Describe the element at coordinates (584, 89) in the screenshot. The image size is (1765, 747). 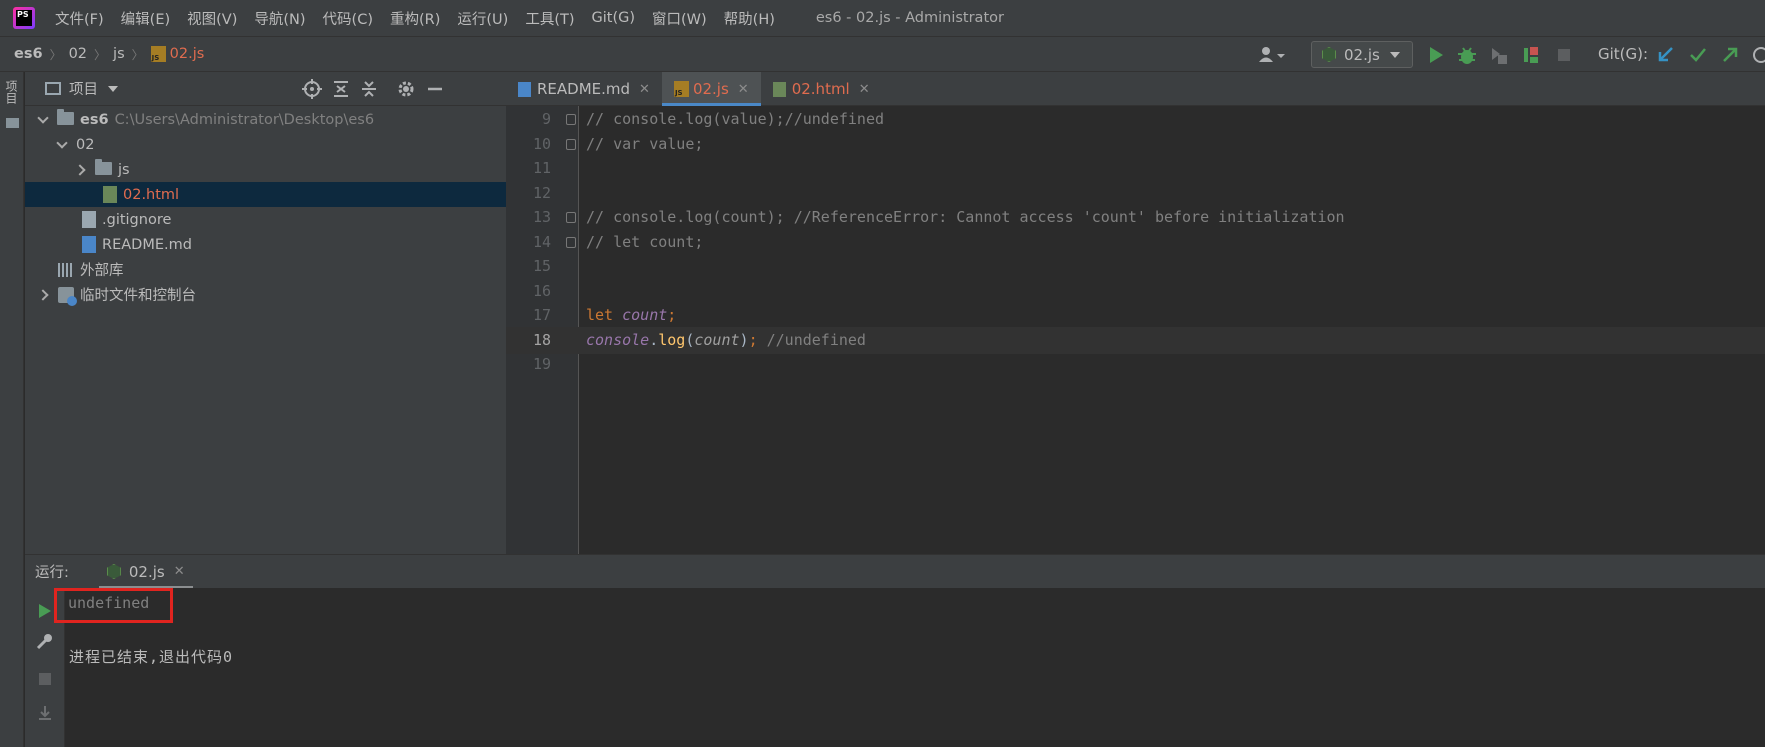
I see `tab-readme: README.md ✕` at that location.